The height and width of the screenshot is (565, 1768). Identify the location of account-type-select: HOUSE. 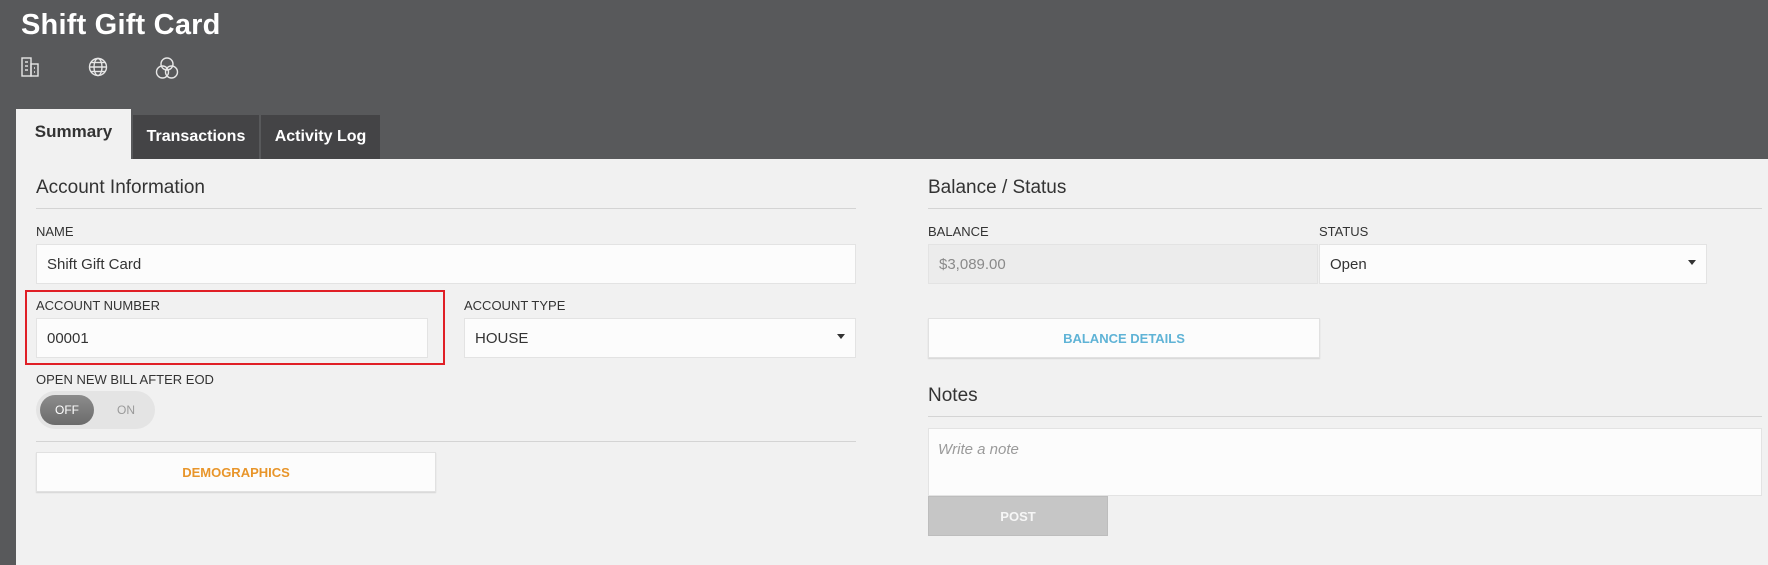
(660, 338).